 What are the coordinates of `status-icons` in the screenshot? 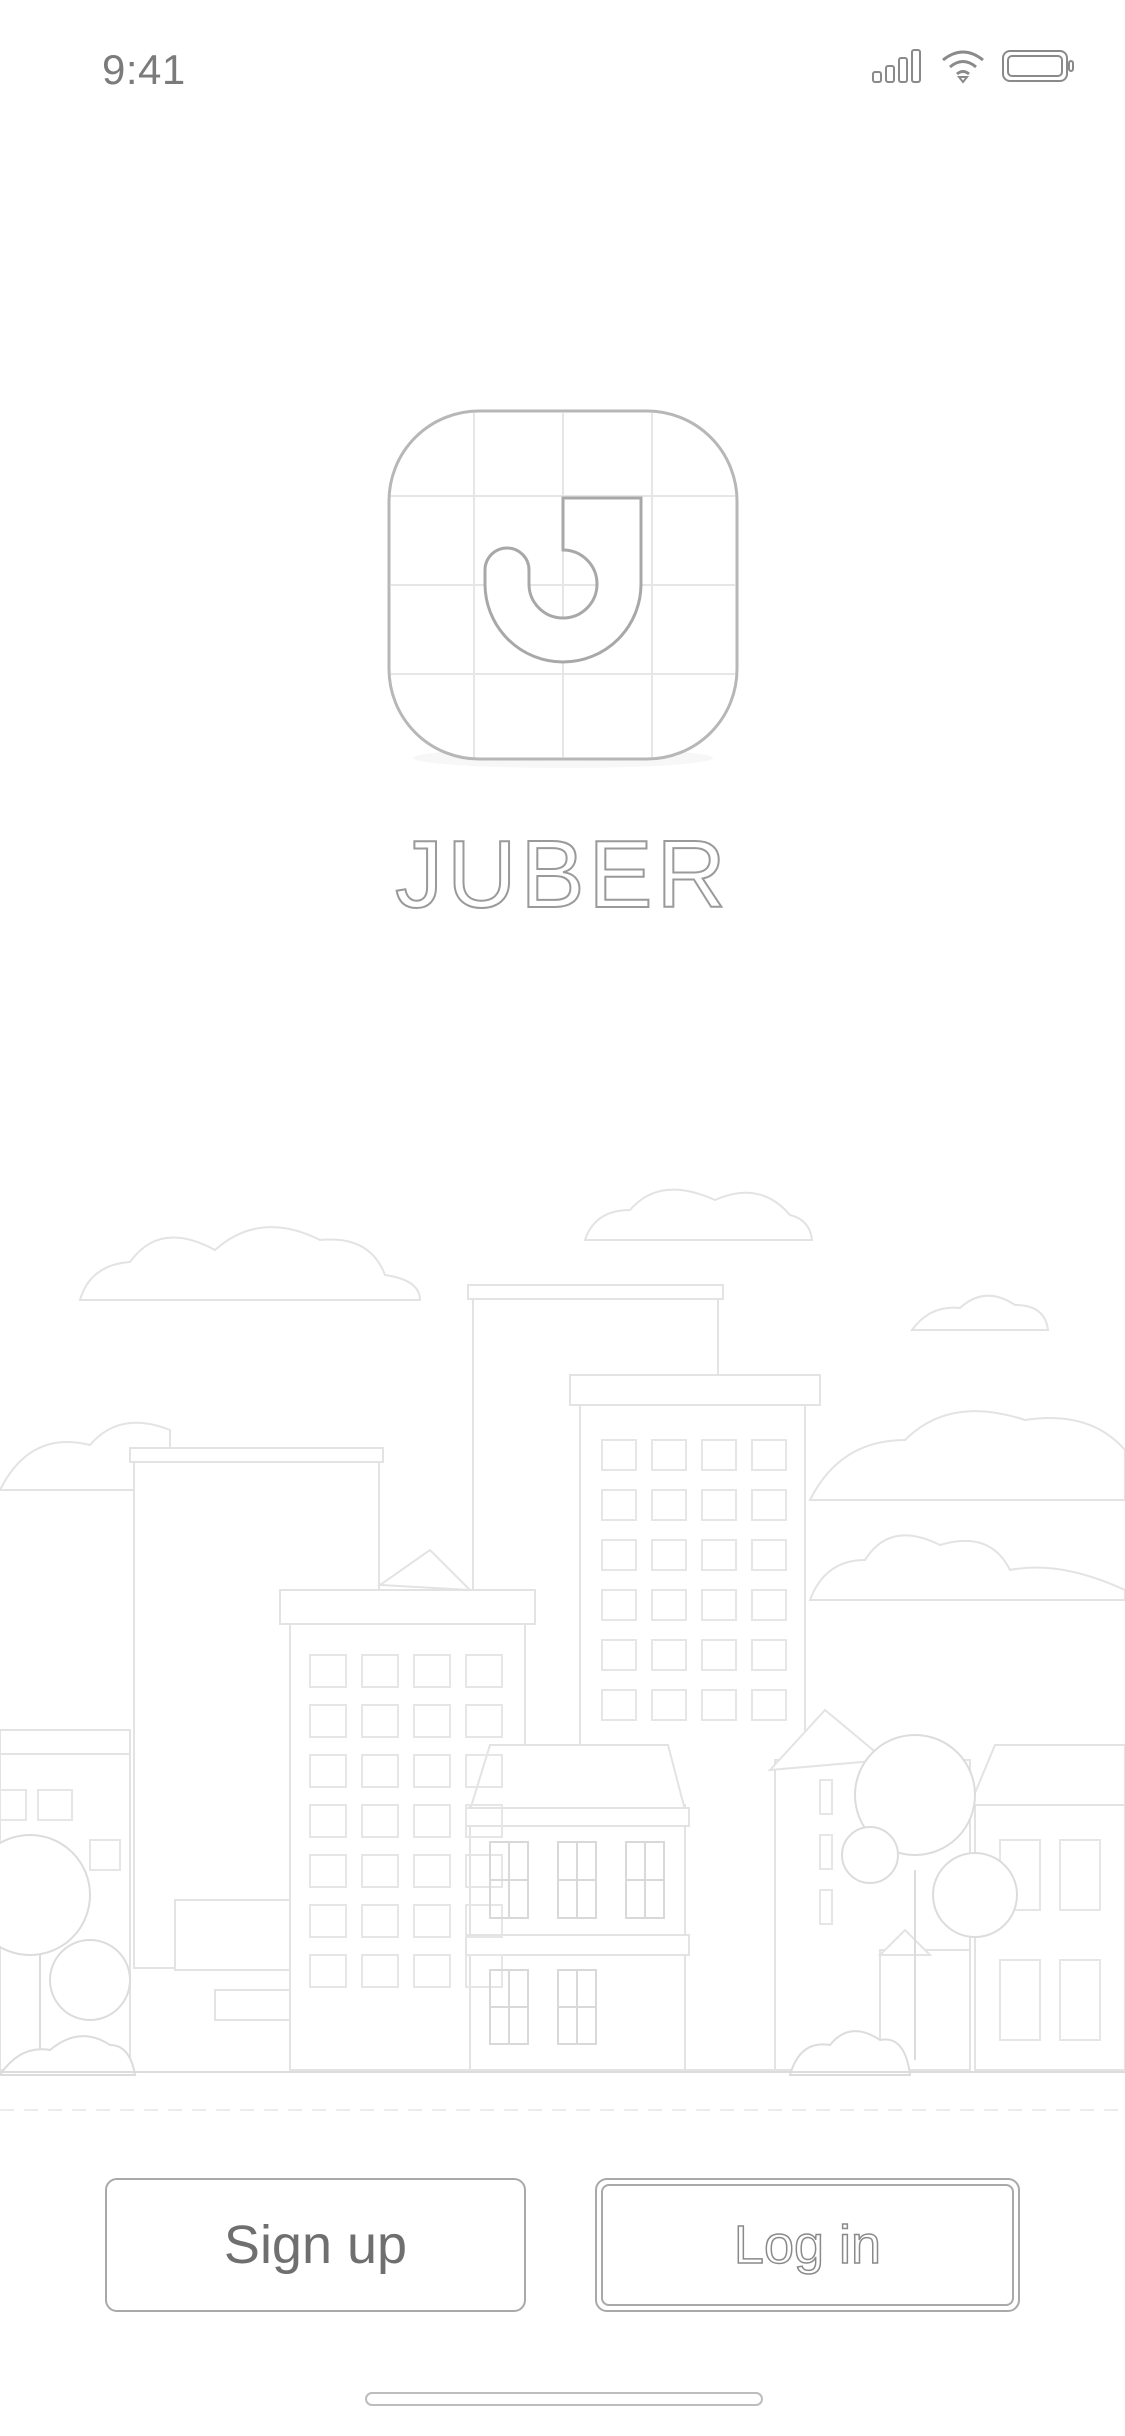 It's located at (976, 70).